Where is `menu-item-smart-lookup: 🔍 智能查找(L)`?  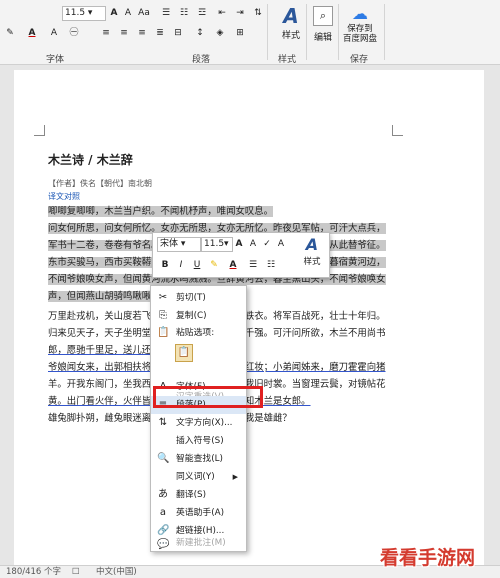 menu-item-smart-lookup: 🔍 智能查找(L) is located at coordinates (198, 459).